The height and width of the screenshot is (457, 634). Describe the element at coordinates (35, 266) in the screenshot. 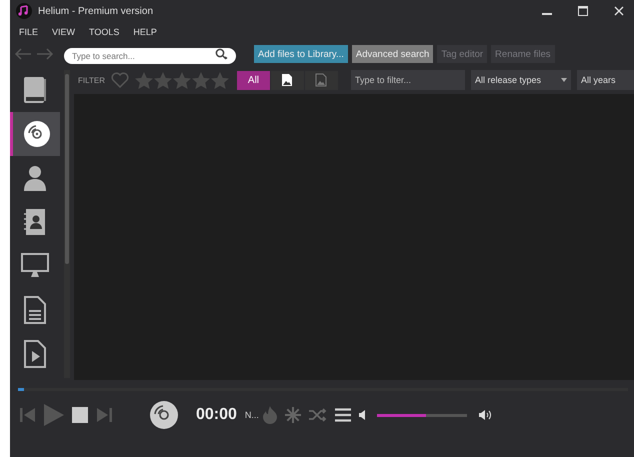

I see `monitor-icon` at that location.